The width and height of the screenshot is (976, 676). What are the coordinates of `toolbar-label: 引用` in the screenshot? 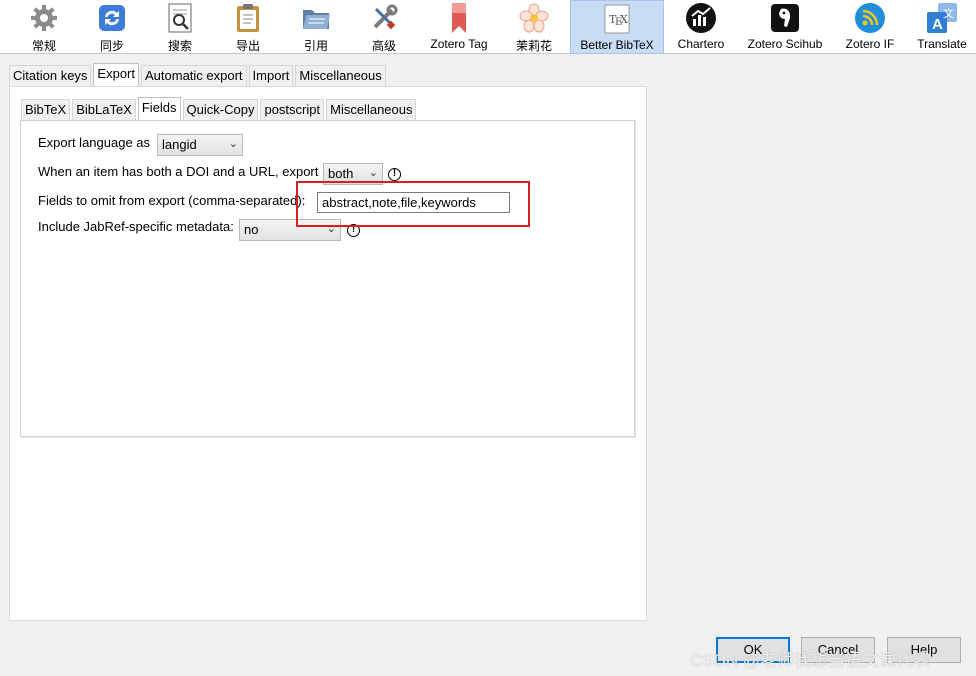 It's located at (315, 46).